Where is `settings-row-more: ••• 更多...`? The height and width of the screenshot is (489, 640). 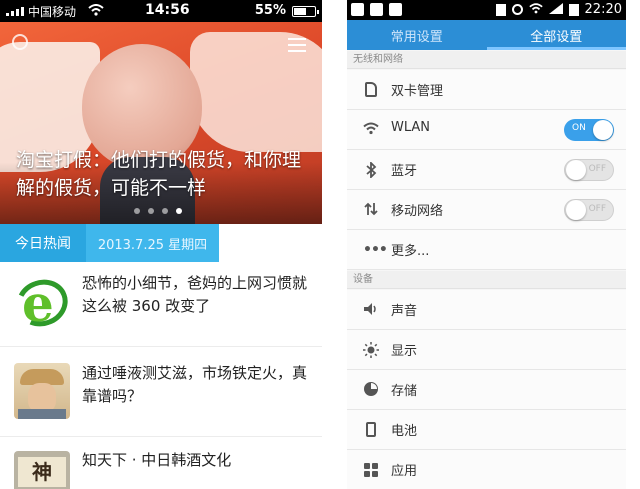
settings-row-more: ••• 更多... is located at coordinates (486, 250).